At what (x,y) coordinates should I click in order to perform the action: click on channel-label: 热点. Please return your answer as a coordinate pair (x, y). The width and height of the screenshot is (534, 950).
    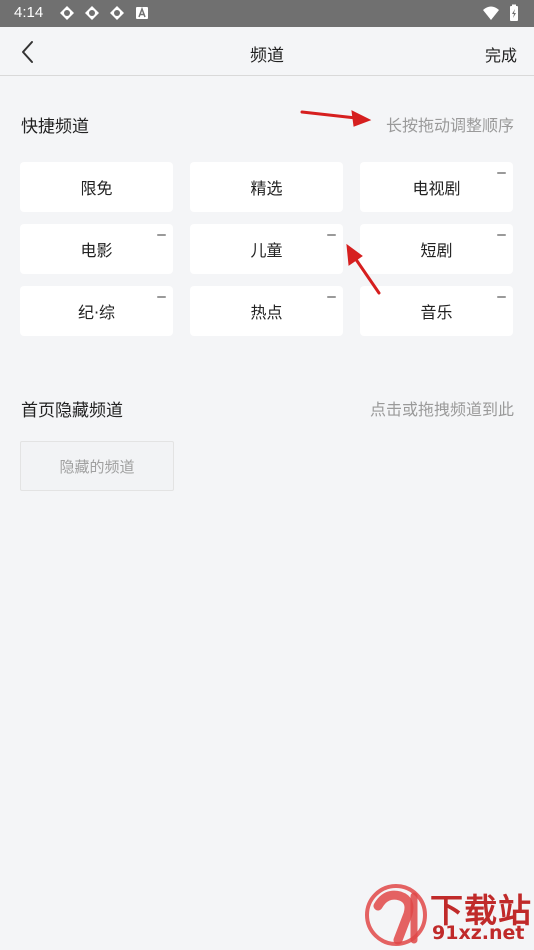
    Looking at the image, I should click on (266, 312).